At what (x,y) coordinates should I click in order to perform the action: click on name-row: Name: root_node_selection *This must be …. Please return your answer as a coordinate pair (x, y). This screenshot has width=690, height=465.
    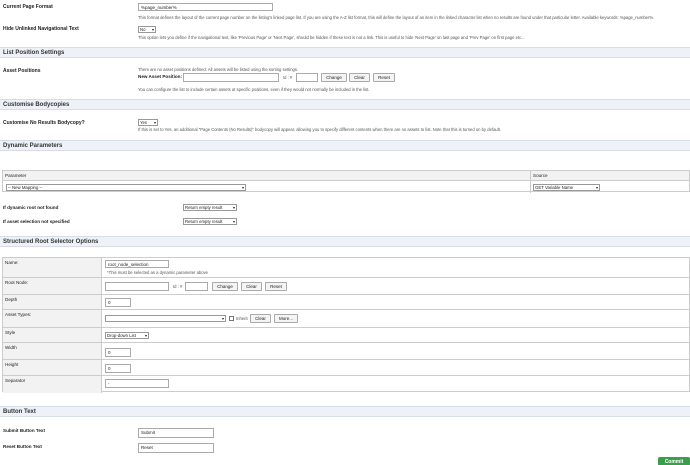
    Looking at the image, I should click on (346, 268).